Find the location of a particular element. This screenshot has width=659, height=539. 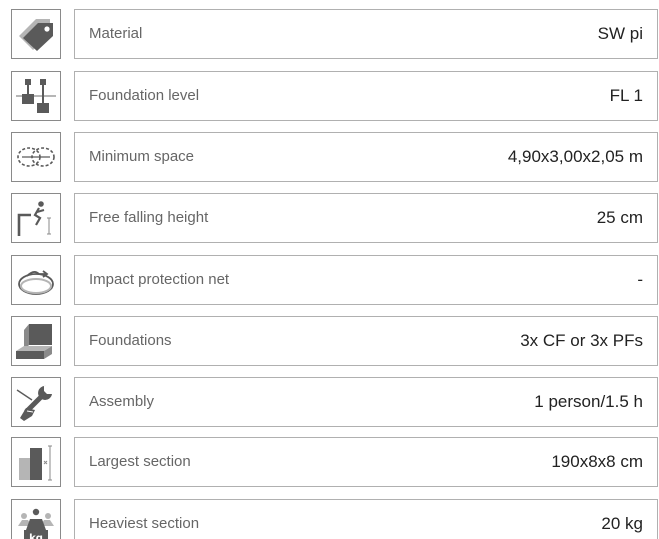

spec-field-material: Material SW pi is located at coordinates (366, 34).